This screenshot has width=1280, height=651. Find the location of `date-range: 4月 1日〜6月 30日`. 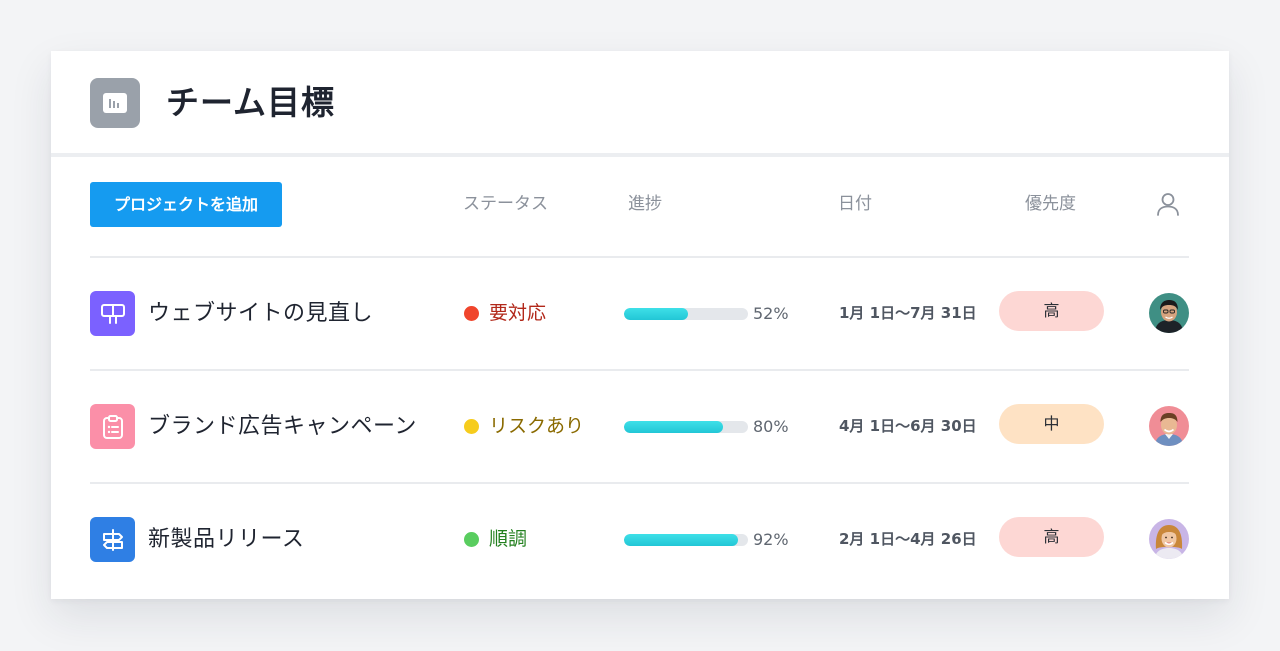

date-range: 4月 1日〜6月 30日 is located at coordinates (908, 426).